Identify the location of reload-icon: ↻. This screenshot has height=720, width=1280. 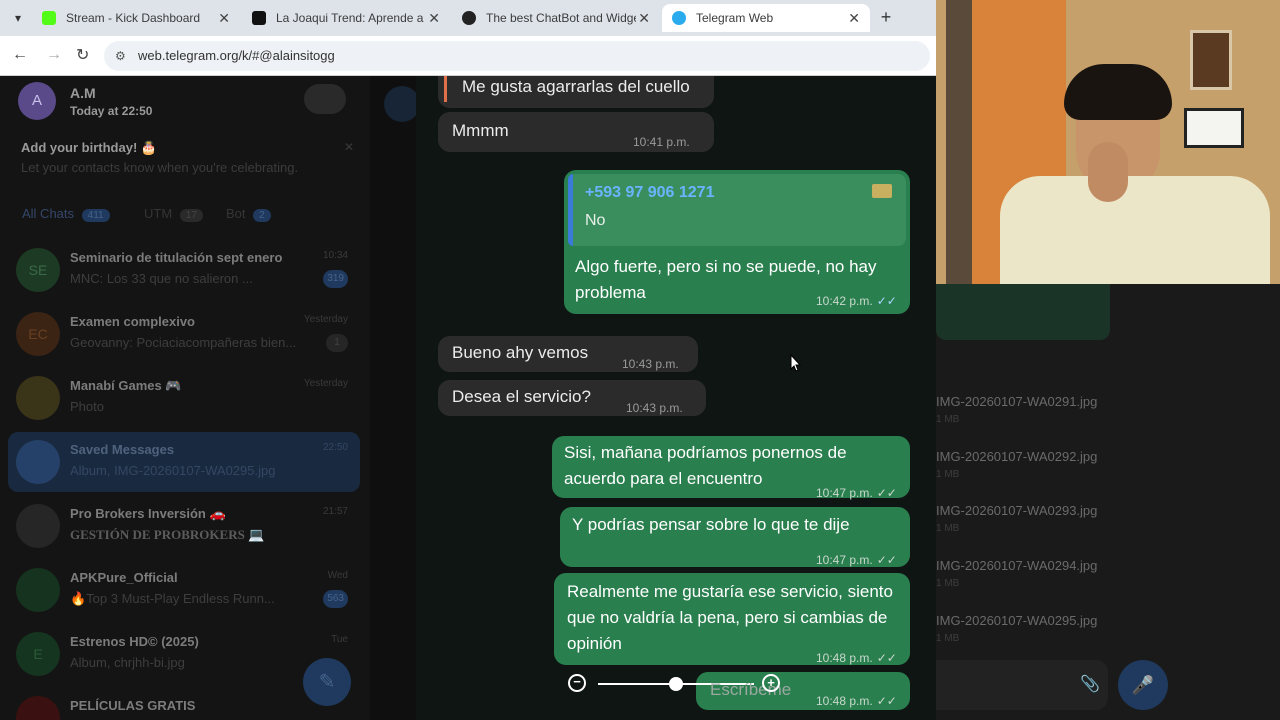
(82, 55).